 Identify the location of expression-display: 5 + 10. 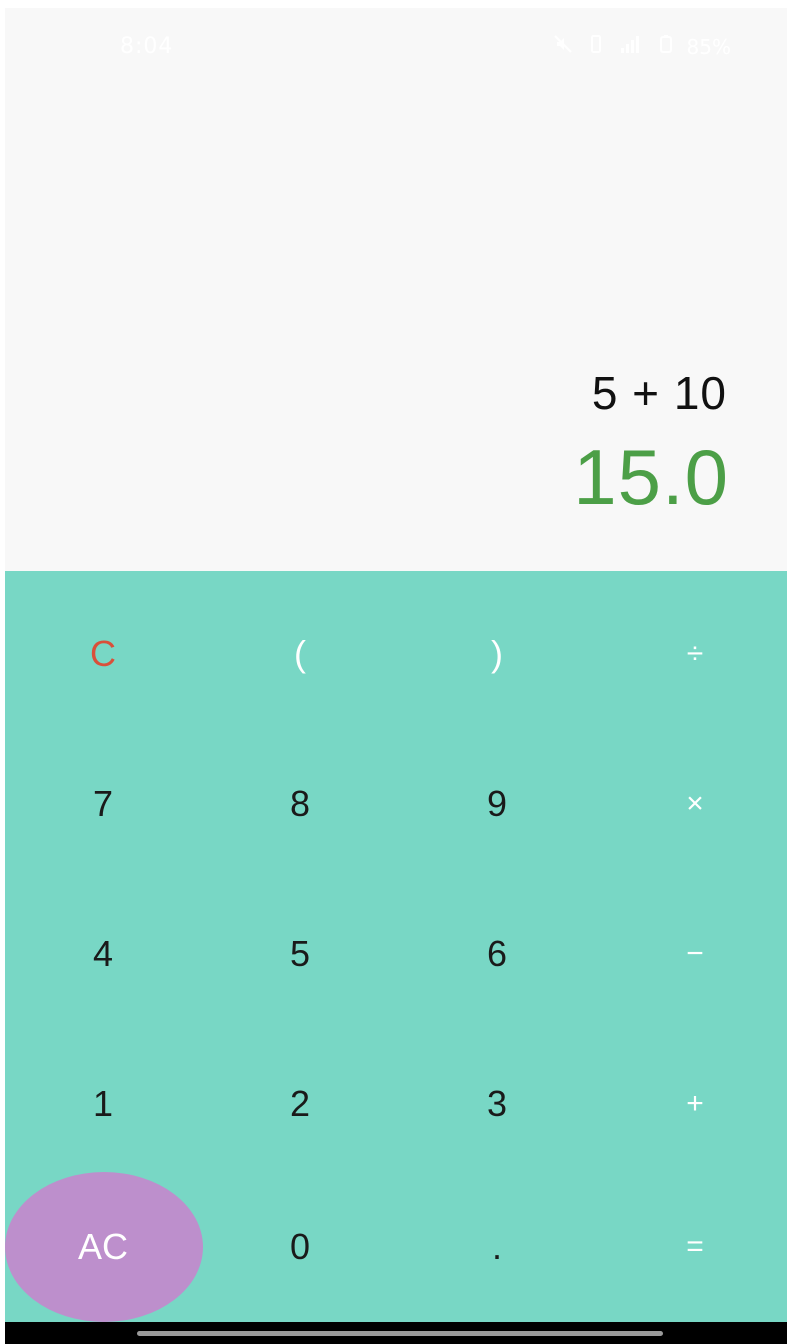
(659, 393).